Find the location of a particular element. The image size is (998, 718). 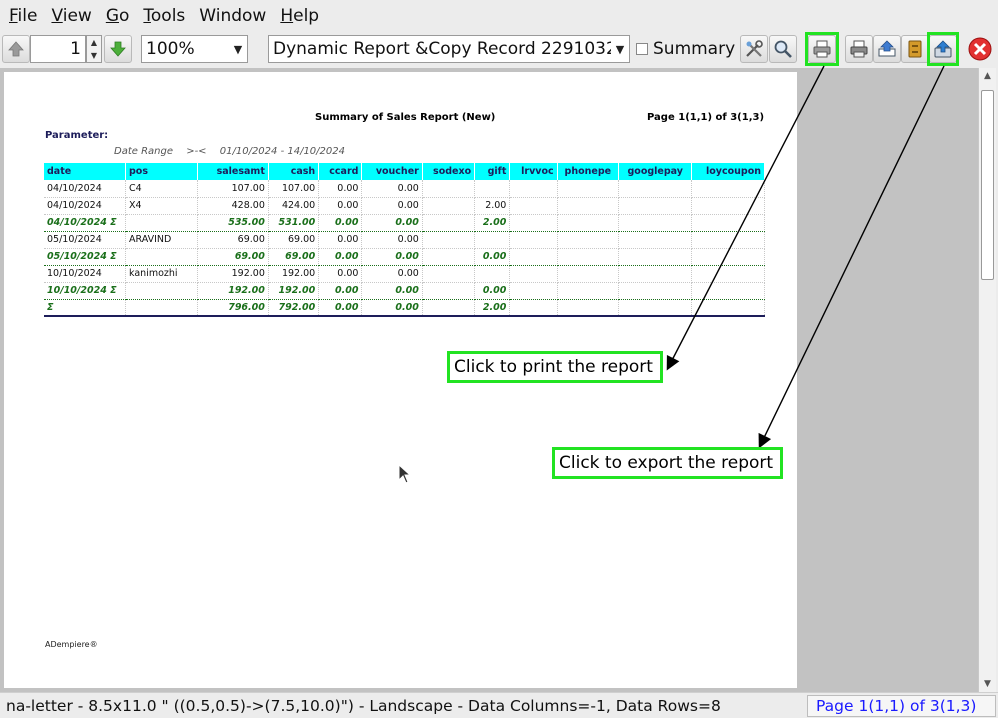

report-select-value: Dynamic Report &Copy Record 2291032 is located at coordinates (445, 49).